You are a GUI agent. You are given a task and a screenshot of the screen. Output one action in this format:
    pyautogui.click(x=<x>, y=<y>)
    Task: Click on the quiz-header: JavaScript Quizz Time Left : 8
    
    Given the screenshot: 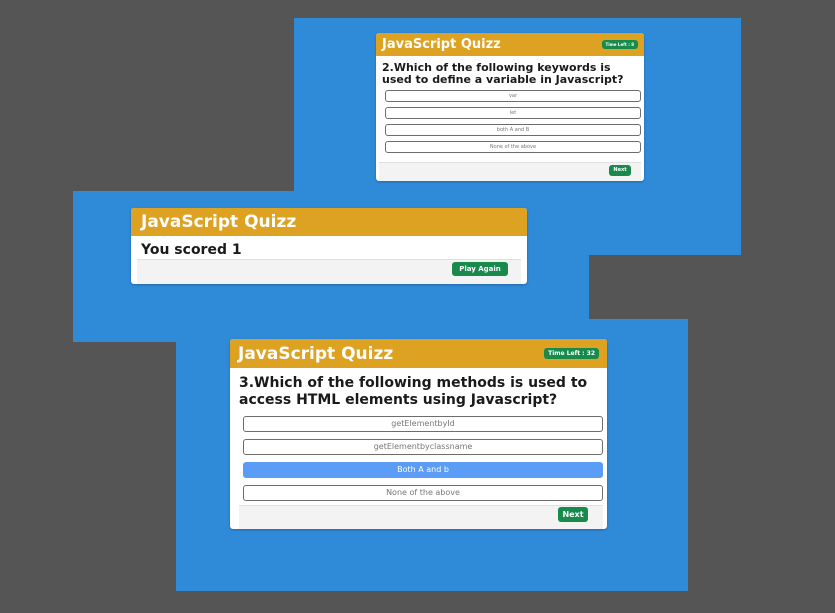 What is the action you would take?
    pyautogui.click(x=510, y=44)
    